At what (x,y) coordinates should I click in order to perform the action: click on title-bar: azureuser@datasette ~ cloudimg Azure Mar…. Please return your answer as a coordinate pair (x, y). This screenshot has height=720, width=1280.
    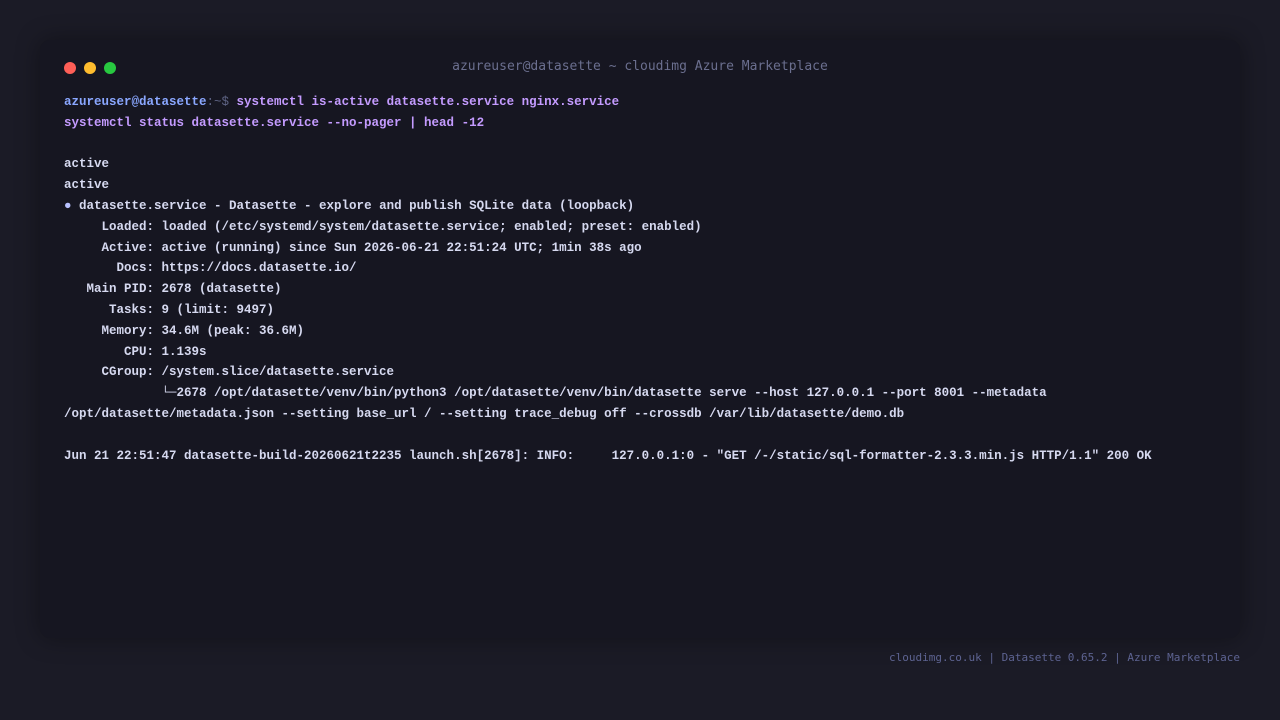
    Looking at the image, I should click on (640, 68).